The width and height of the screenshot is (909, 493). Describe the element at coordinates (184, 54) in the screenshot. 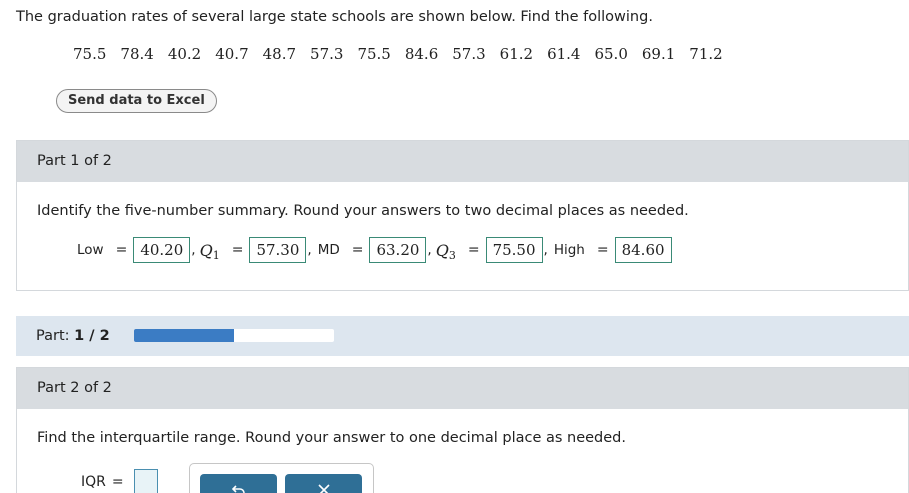

I see `data-value: 40.2` at that location.